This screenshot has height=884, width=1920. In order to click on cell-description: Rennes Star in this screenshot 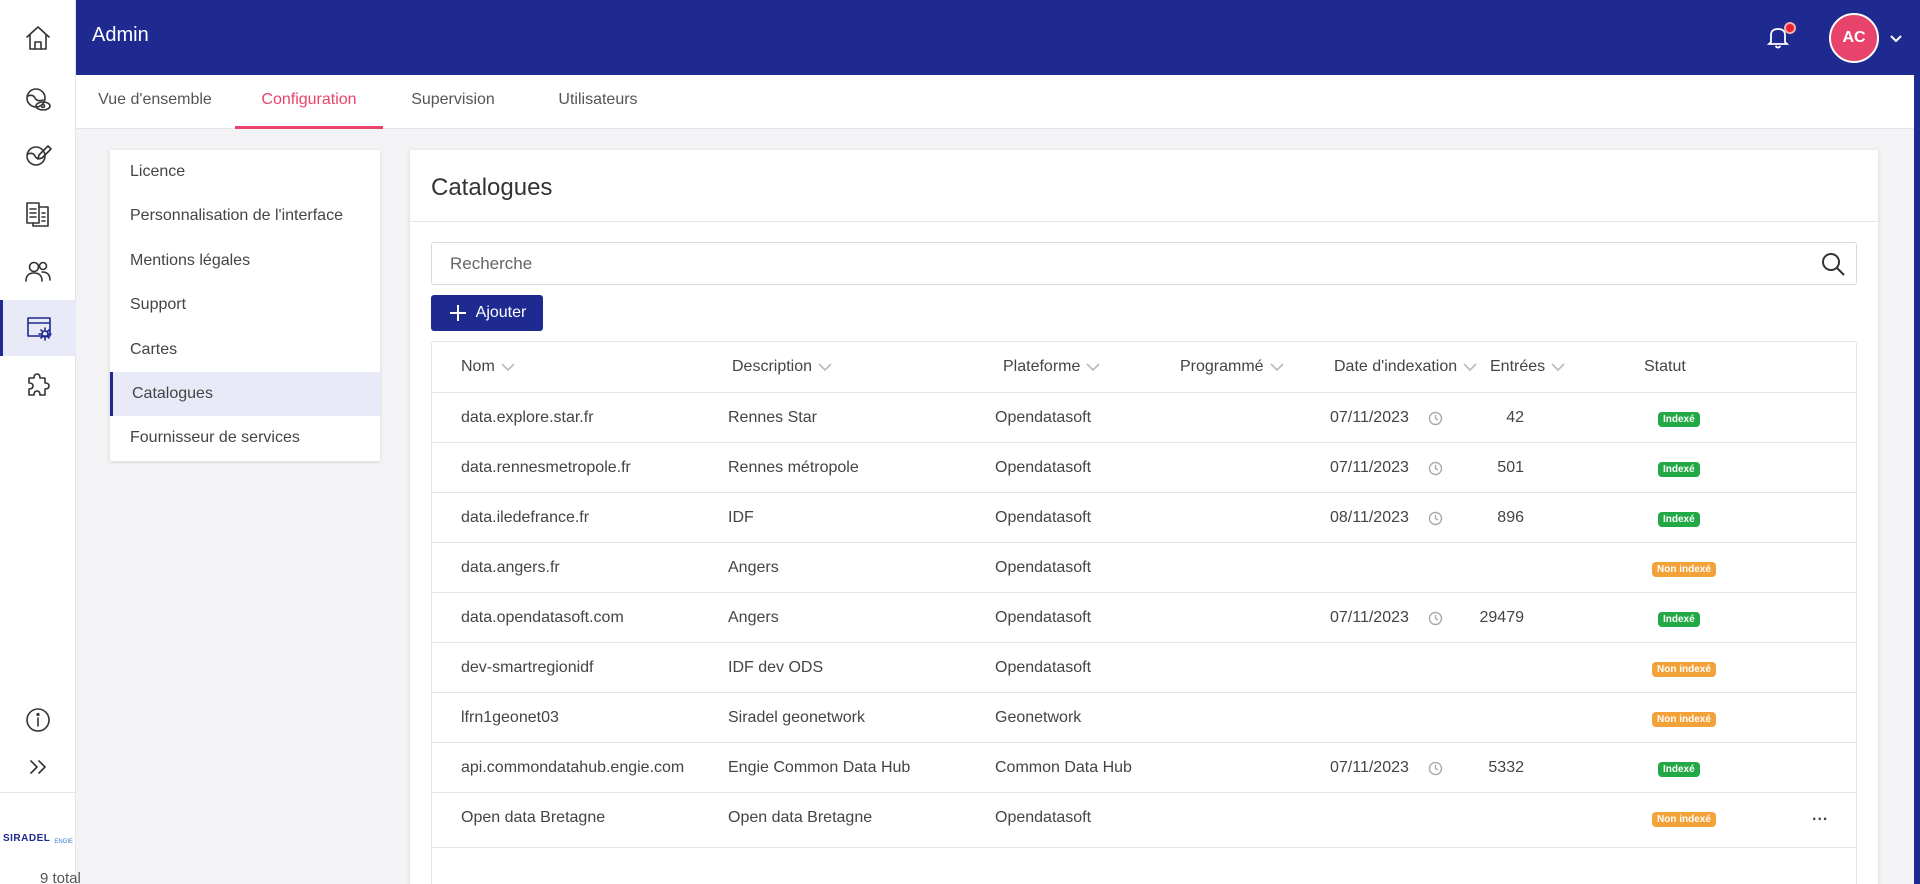, I will do `click(772, 417)`.